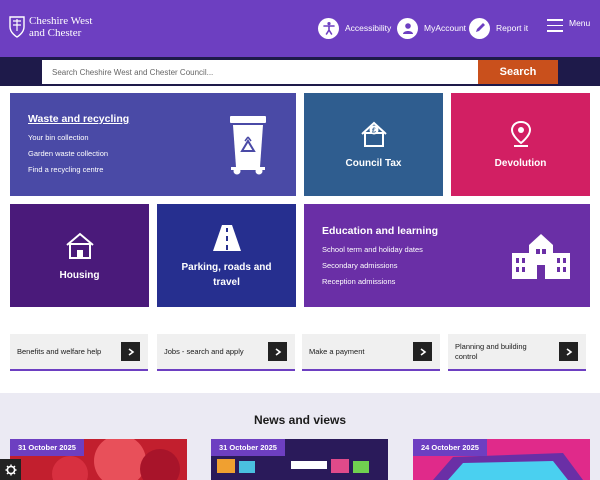 The image size is (600, 480). What do you see at coordinates (518, 72) in the screenshot?
I see `search-button: Search` at bounding box center [518, 72].